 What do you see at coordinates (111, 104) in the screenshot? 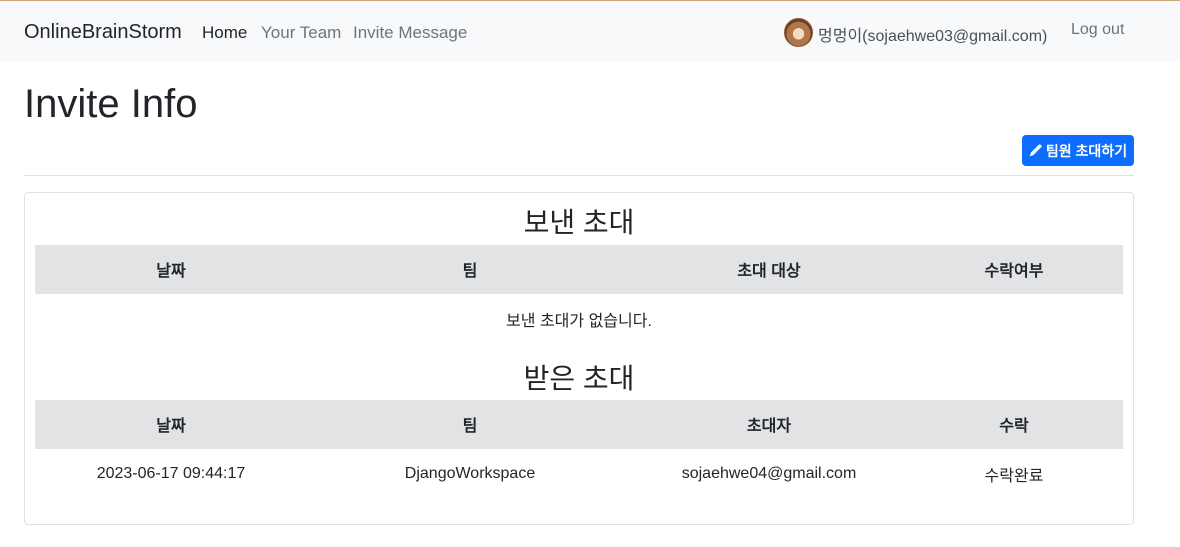
I see `page-title: Invite Info` at bounding box center [111, 104].